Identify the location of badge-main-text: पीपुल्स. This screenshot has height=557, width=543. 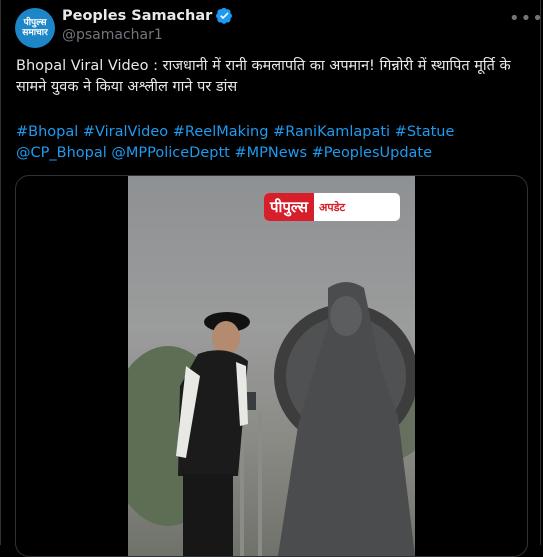
(289, 207).